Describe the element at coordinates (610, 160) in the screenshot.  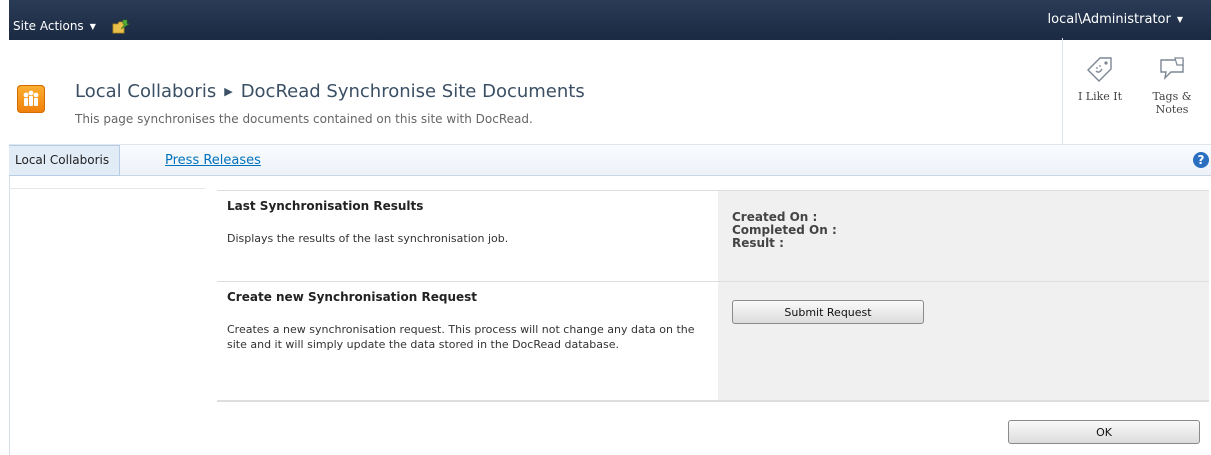
I see `top-navigation-bar: Local Collaboris Press Releases ?` at that location.